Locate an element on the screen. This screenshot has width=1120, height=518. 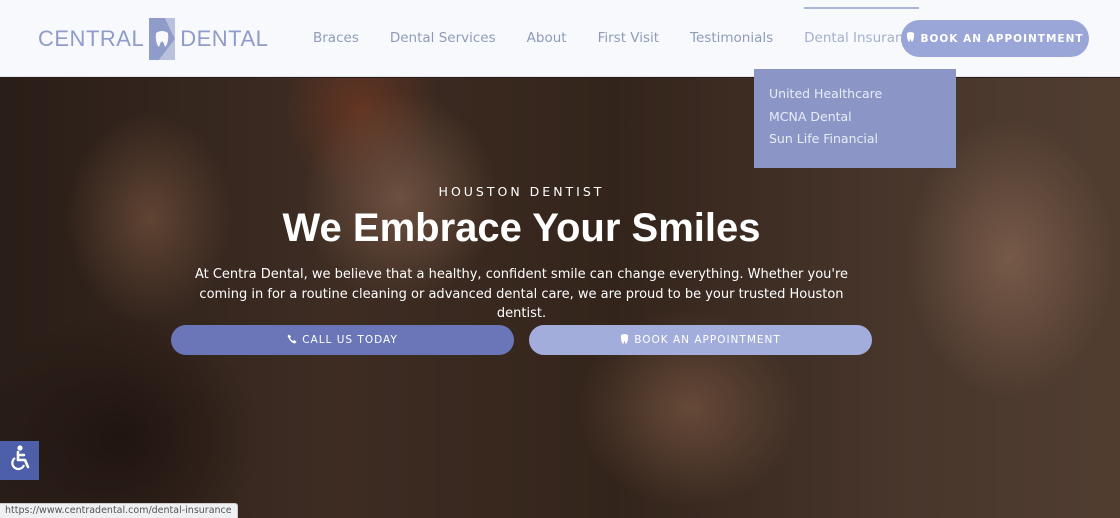
logo: CENTRAL DENTAL is located at coordinates (153, 39).